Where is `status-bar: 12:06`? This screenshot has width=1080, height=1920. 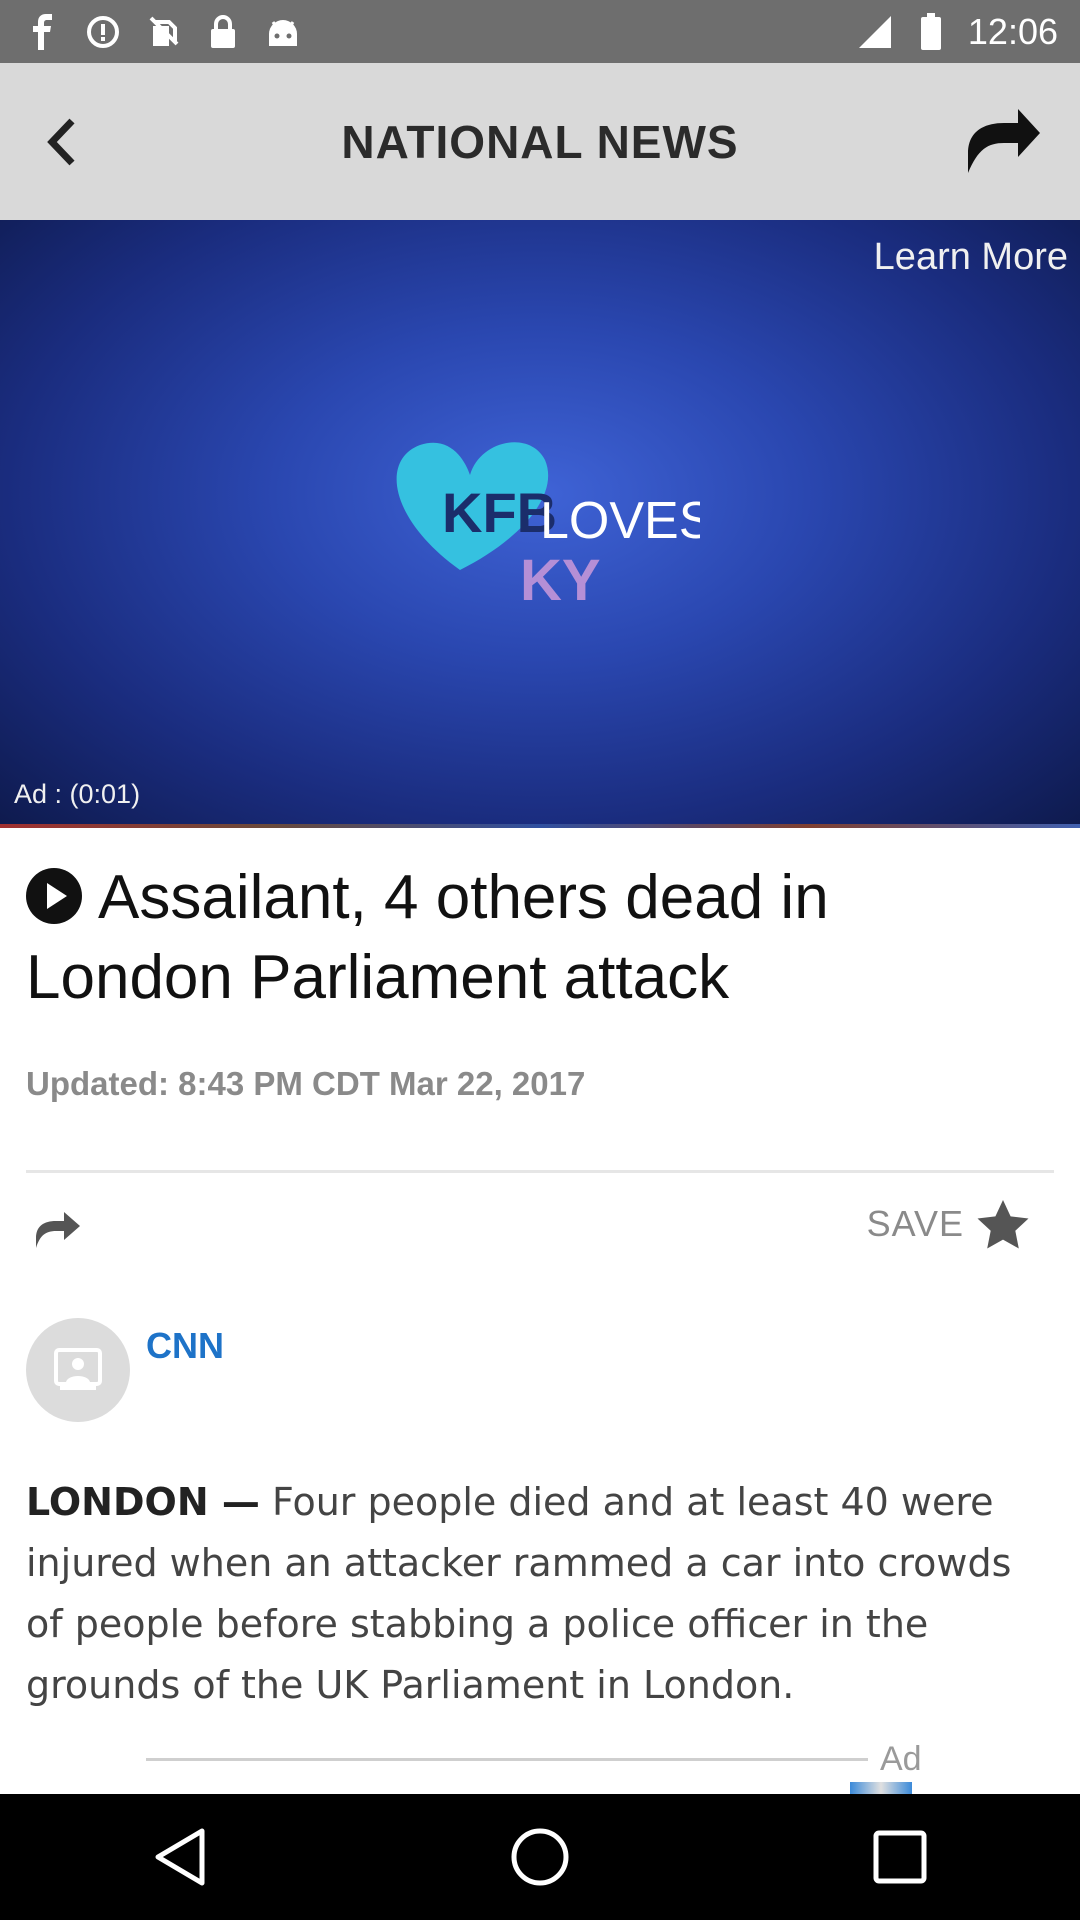
status-bar: 12:06 is located at coordinates (540, 31).